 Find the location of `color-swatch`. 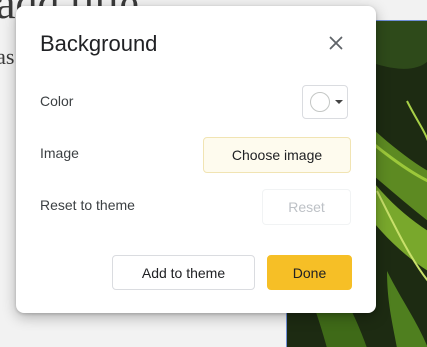

color-swatch is located at coordinates (320, 102).